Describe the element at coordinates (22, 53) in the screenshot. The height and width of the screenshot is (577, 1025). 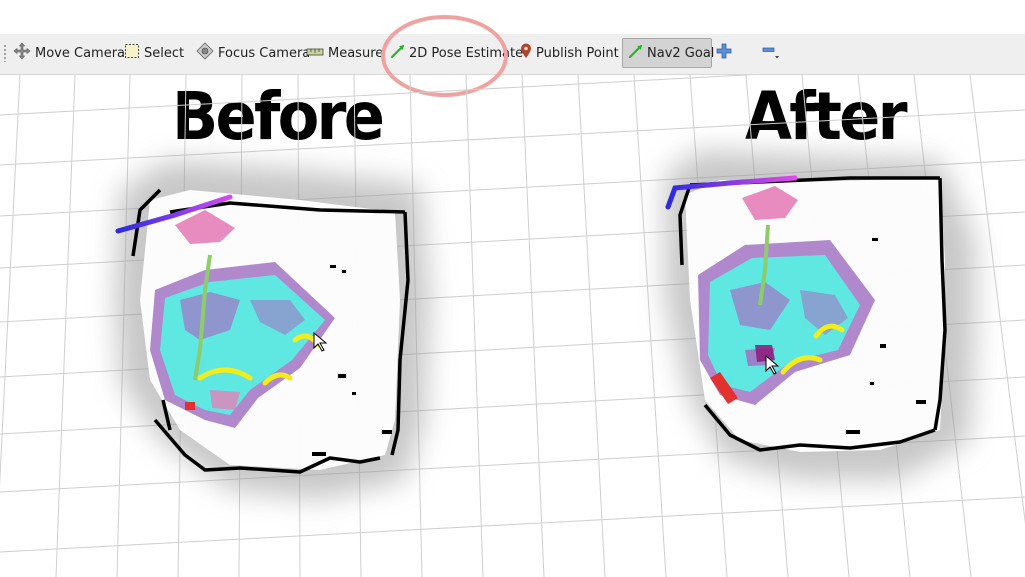
I see `move-camera-icon` at that location.